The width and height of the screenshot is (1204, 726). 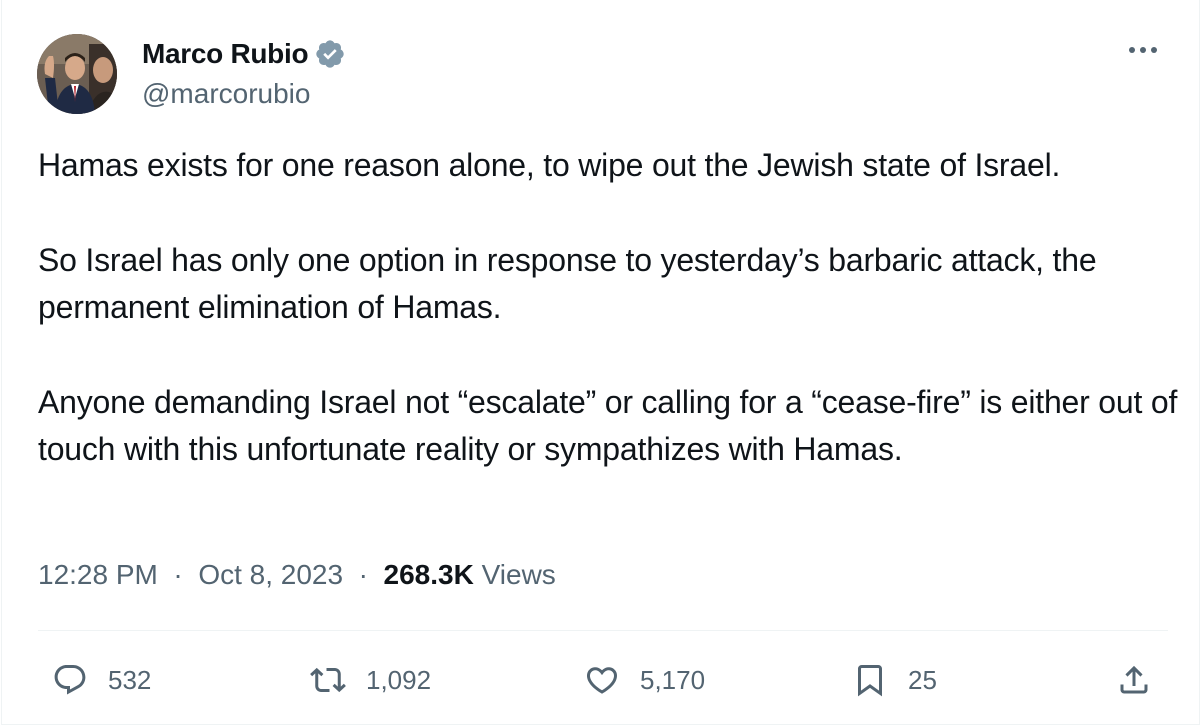 I want to click on author-name-row: Marco Rubio, so click(x=244, y=54).